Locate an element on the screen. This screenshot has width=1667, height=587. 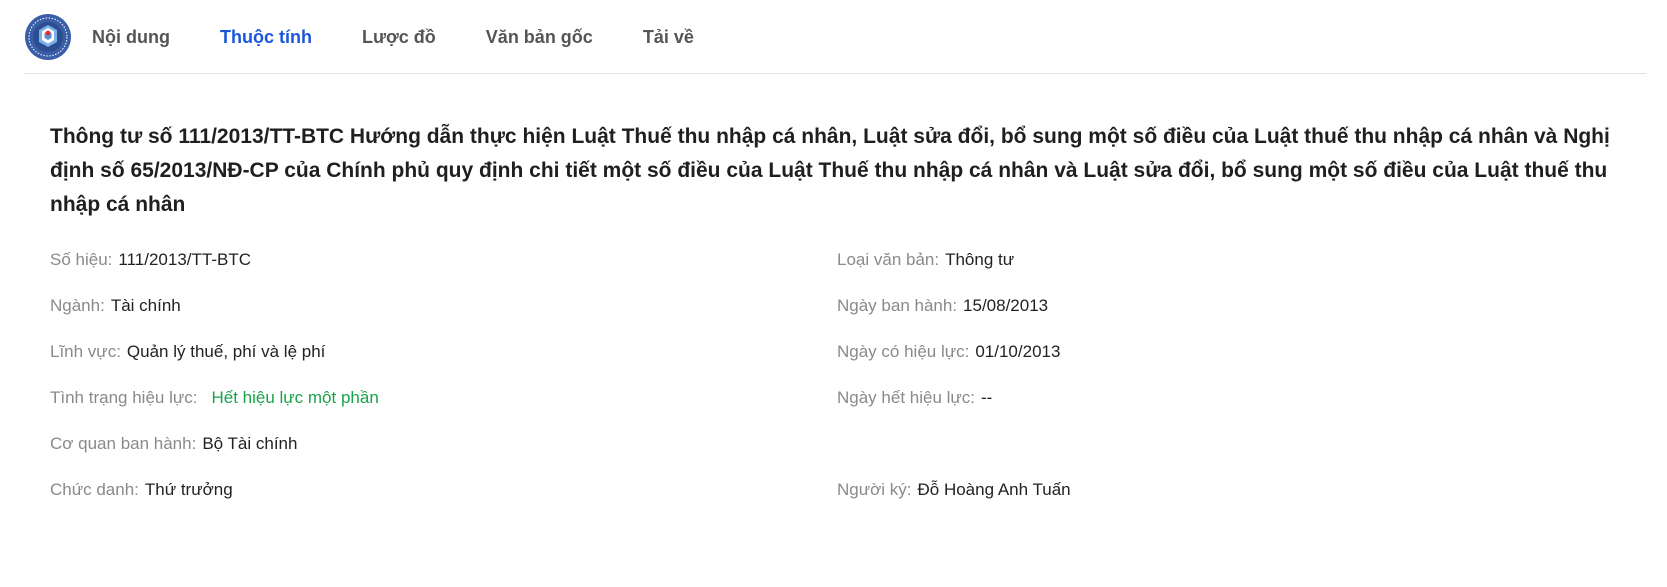
property-nguoi-ky: Người ký: Đỗ Hoàng Anh Tuấn is located at coordinates (954, 490).